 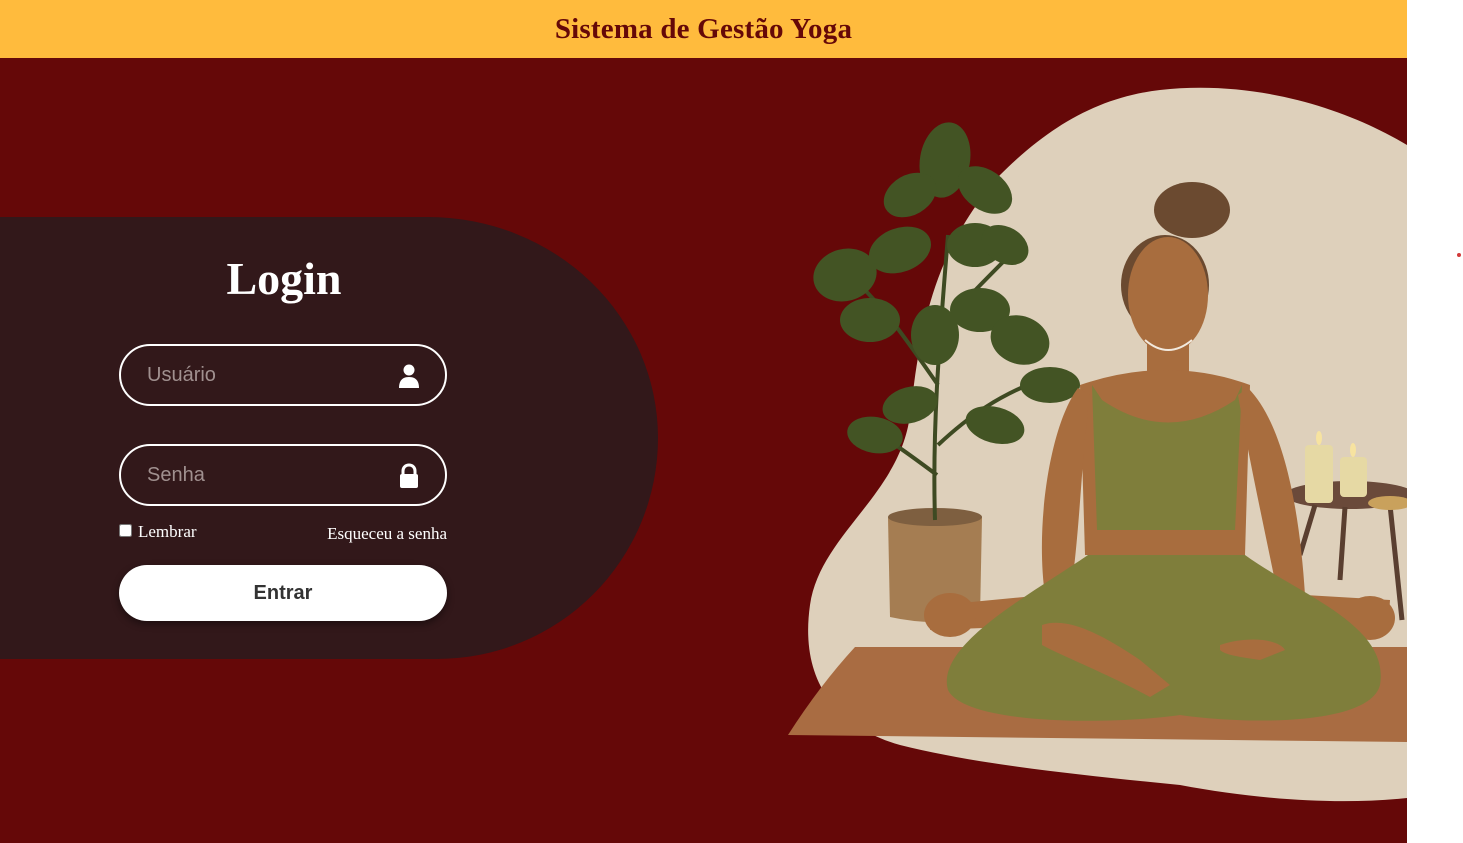 What do you see at coordinates (387, 534) in the screenshot?
I see `forgot-password-link: Esqueceu a senha` at bounding box center [387, 534].